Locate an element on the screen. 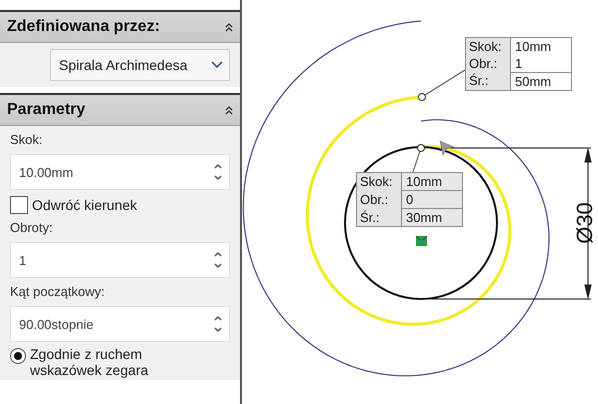 This screenshot has height=404, width=598. number-field: 90.00stopnie is located at coordinates (120, 324).